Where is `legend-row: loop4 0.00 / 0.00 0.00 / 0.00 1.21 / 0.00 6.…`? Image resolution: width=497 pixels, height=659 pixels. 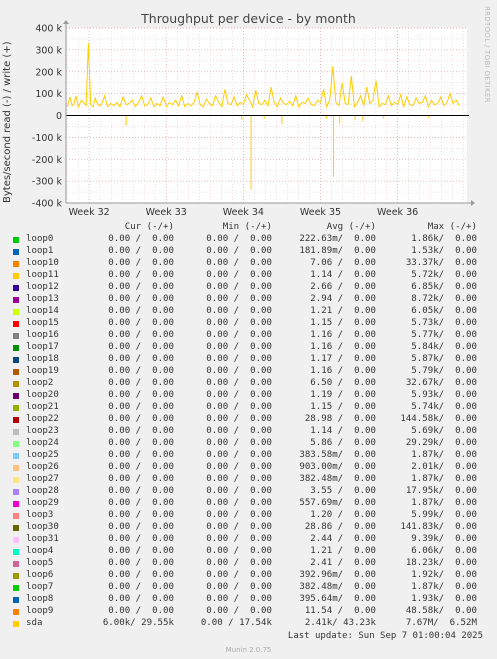
legend-row: loop4 0.00 / 0.00 0.00 / 0.00 1.21 / 0.00 6.… is located at coordinates (252, 552).